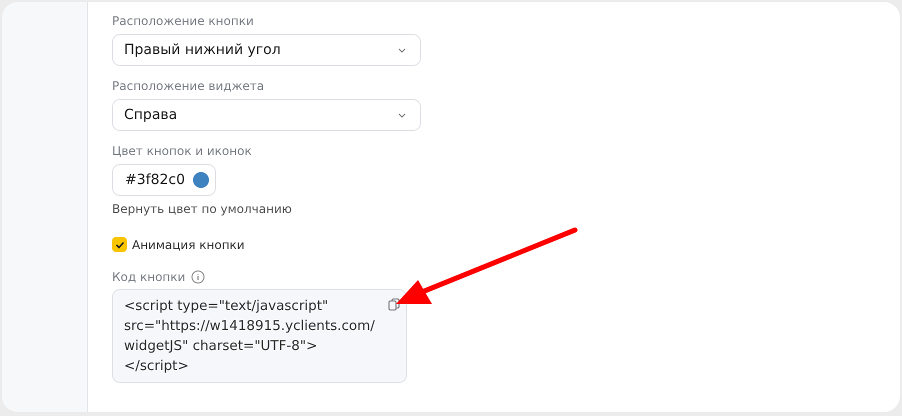 The height and width of the screenshot is (416, 902). What do you see at coordinates (394, 304) in the screenshot?
I see `copy-icon` at bounding box center [394, 304].